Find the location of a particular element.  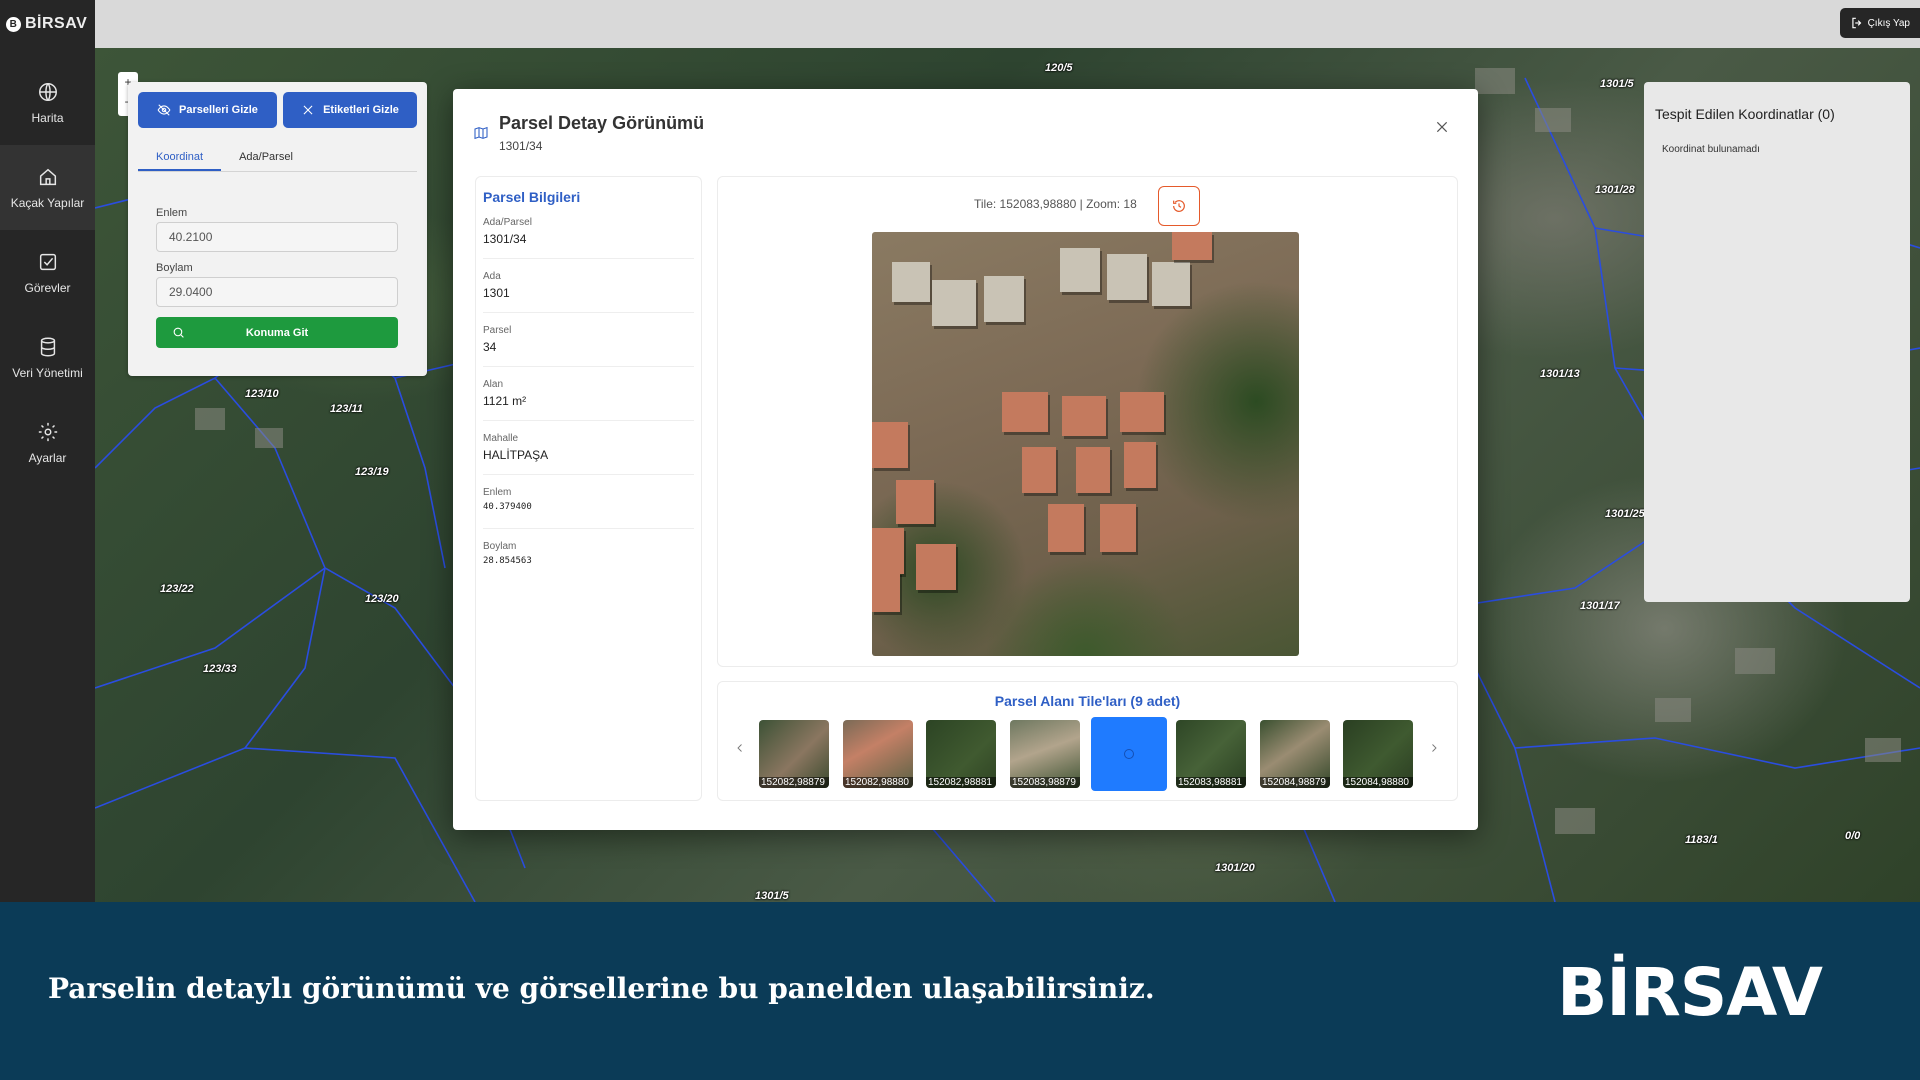

map-parcel-label: 1183/1 is located at coordinates (1701, 840).